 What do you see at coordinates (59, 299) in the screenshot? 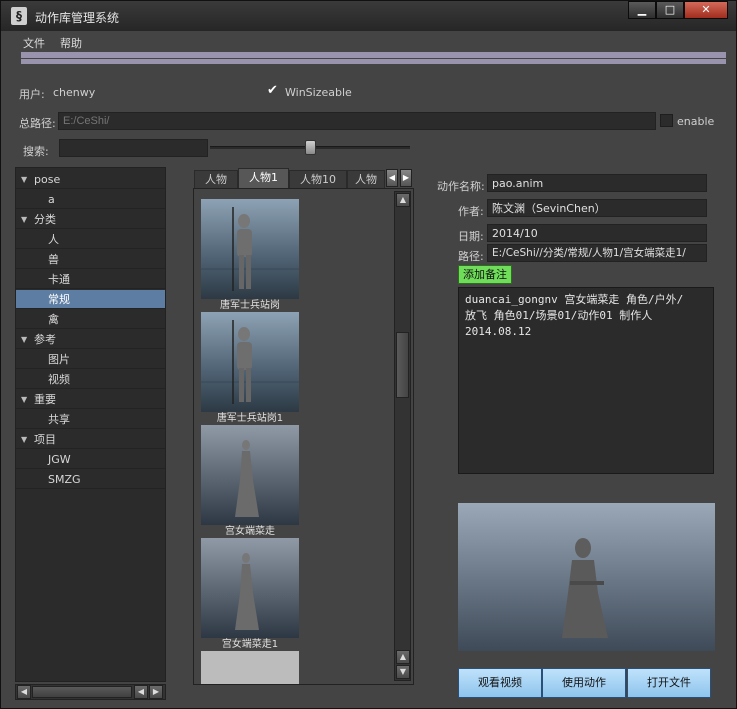
I see `tree-item-label: 常规` at bounding box center [59, 299].